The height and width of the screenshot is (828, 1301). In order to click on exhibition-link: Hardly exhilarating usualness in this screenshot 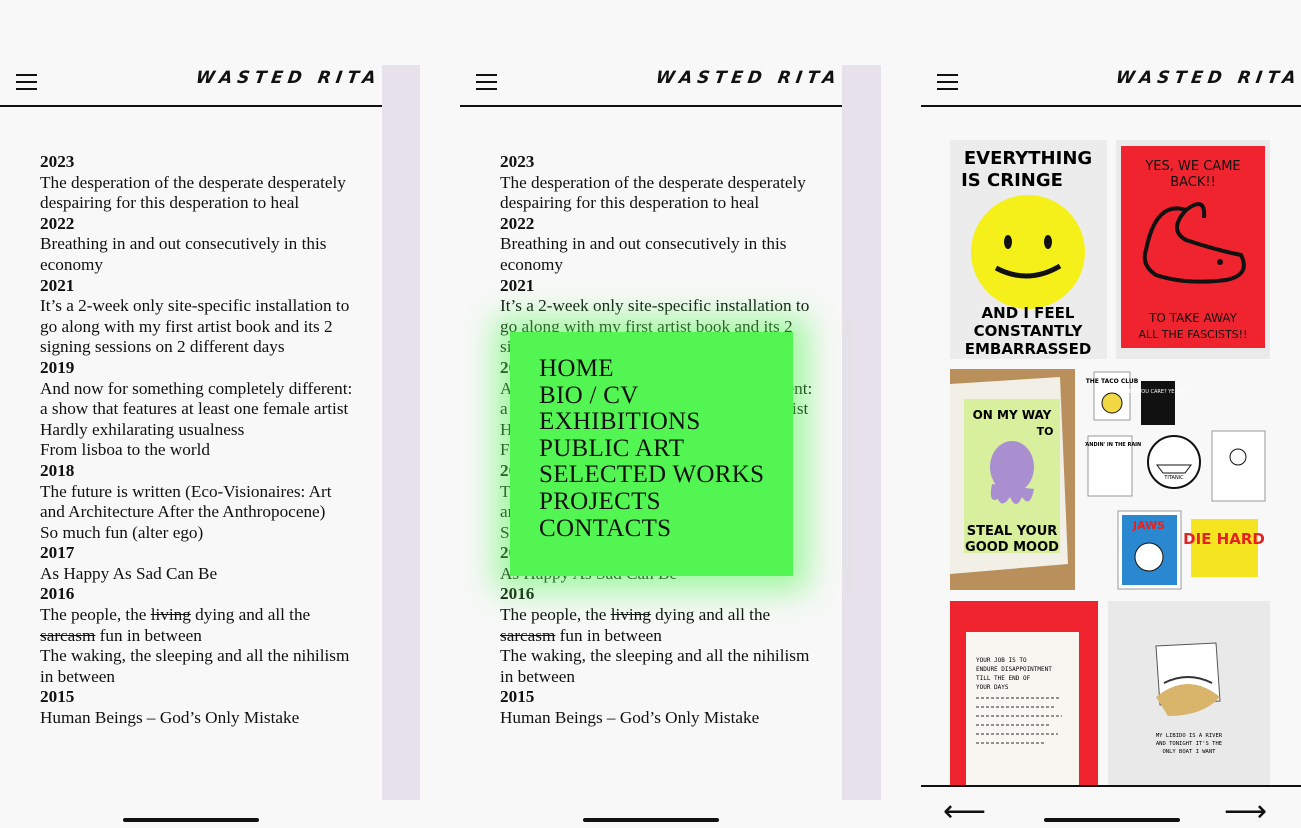, I will do `click(200, 430)`.